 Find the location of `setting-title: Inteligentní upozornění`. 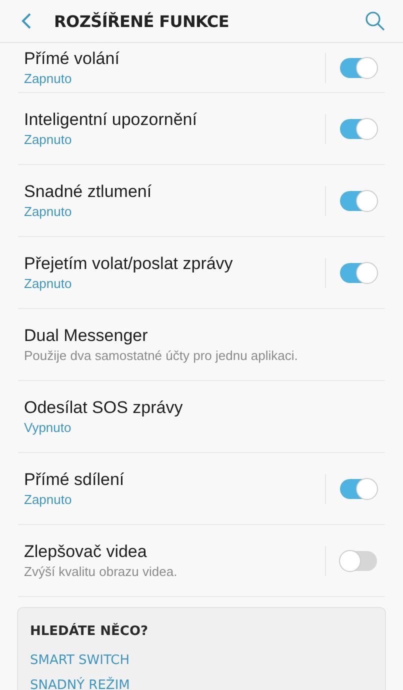

setting-title: Inteligentní upozornění is located at coordinates (111, 119).